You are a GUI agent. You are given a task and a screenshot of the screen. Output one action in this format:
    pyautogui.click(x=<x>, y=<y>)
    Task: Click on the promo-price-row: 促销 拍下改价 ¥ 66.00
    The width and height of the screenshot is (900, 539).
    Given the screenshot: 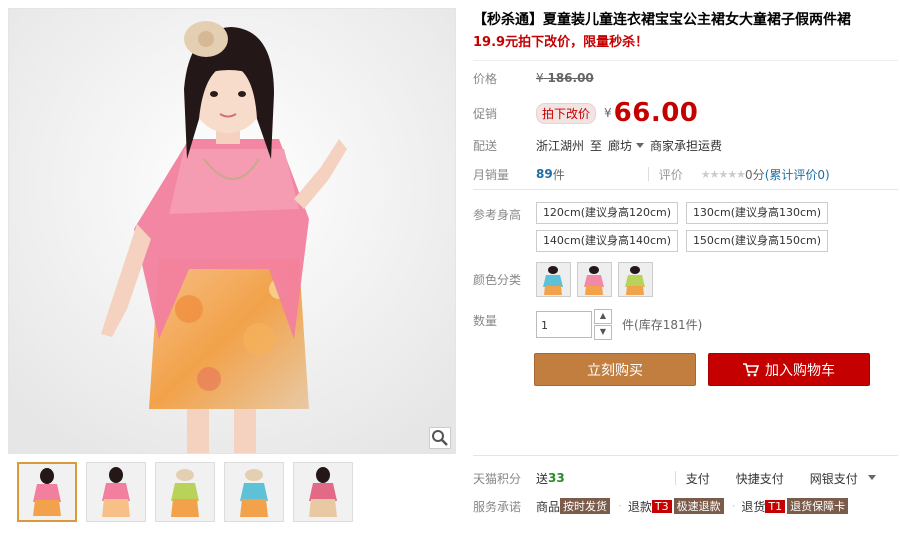 What is the action you would take?
    pyautogui.click(x=685, y=113)
    